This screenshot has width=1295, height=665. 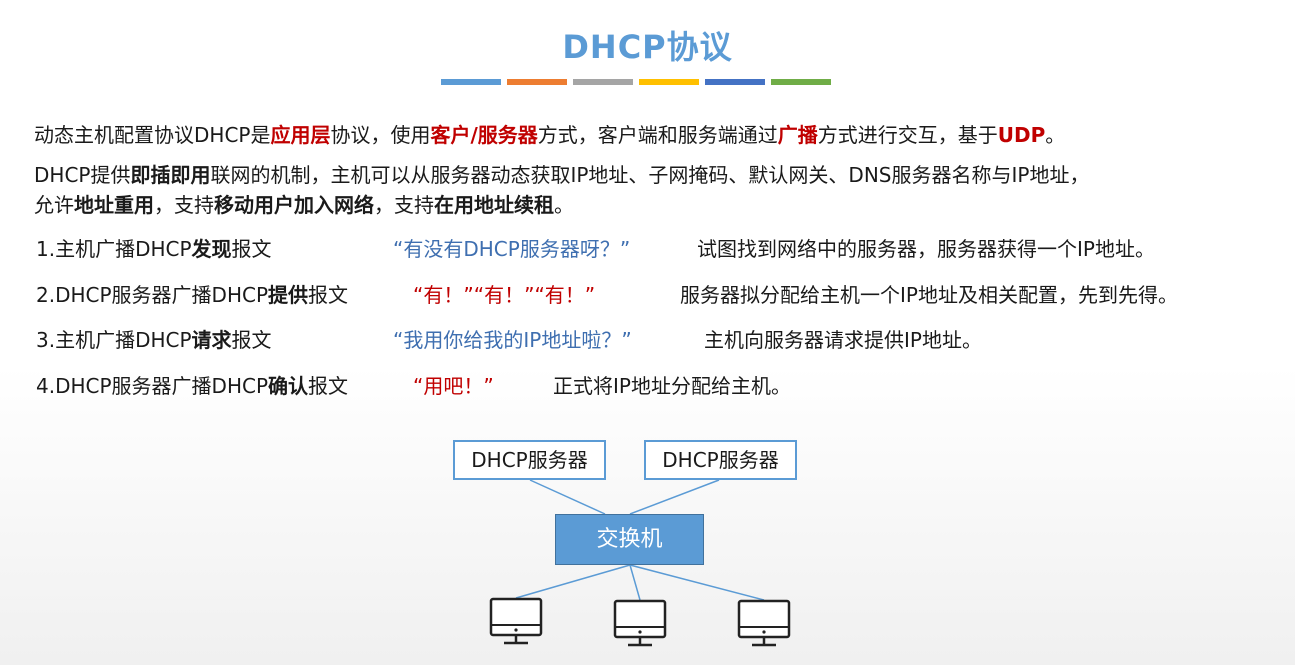 What do you see at coordinates (529, 460) in the screenshot?
I see `dhcp-server-box-1: DHCP服务器` at bounding box center [529, 460].